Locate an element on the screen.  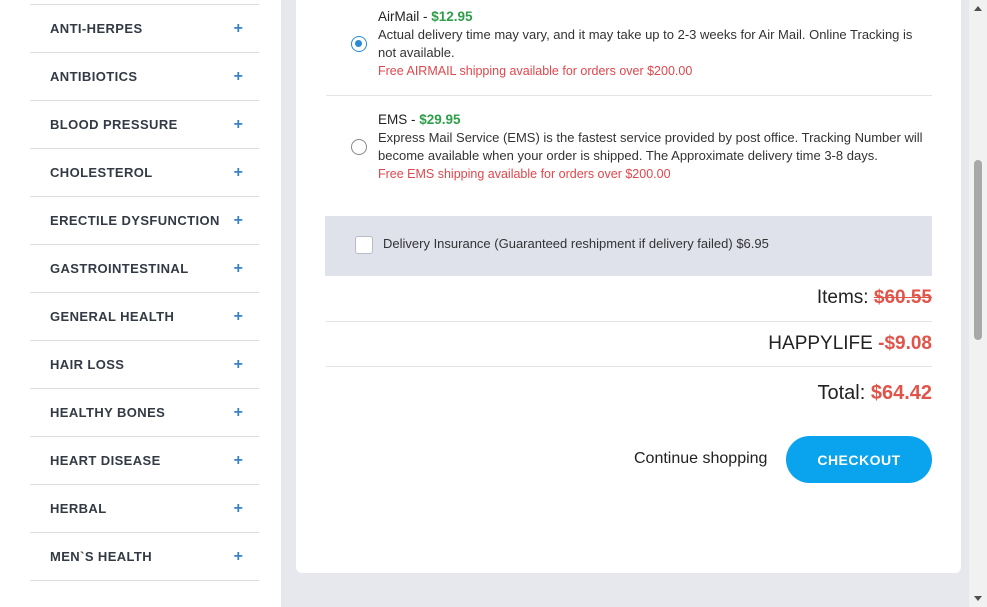
continue-shopping-link: Continue shopping is located at coordinates (700, 459).